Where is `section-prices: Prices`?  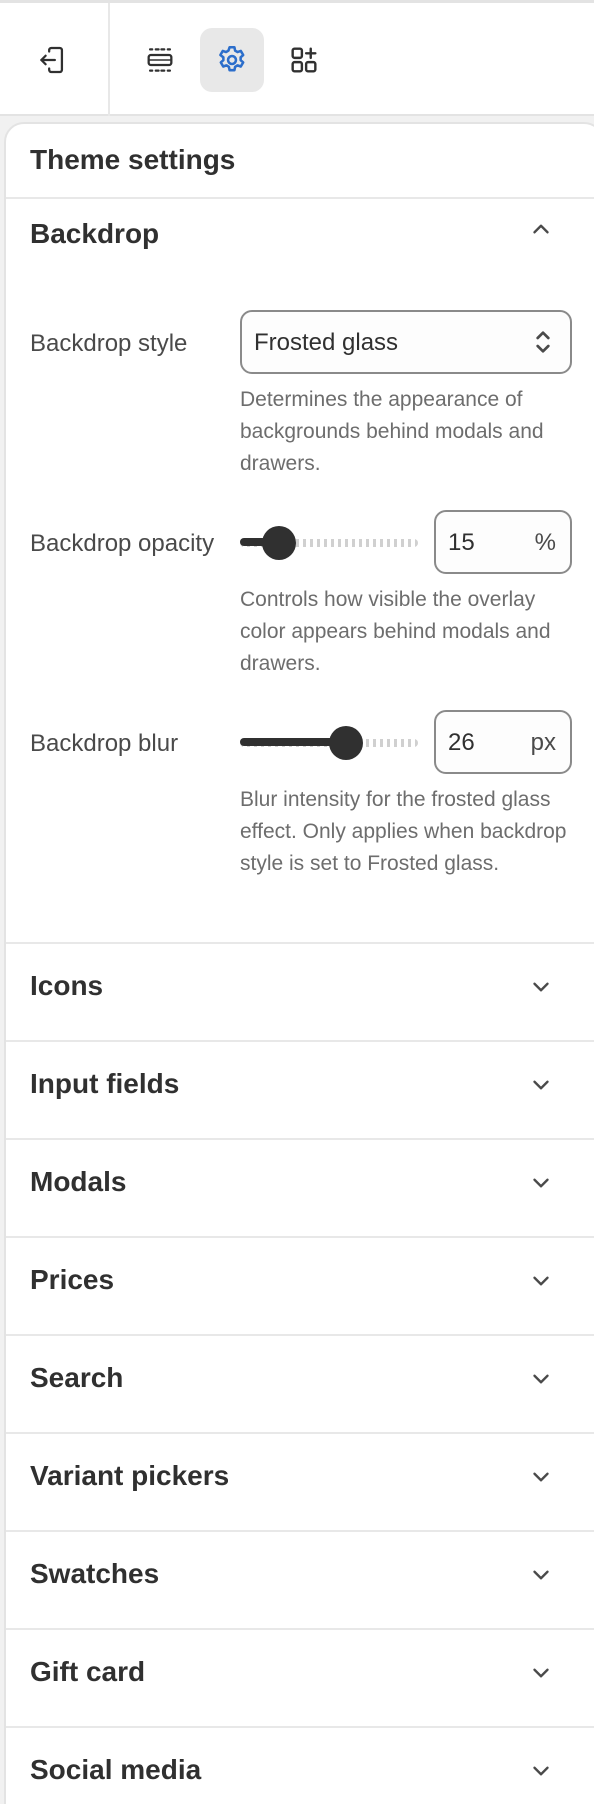 section-prices: Prices is located at coordinates (300, 1286).